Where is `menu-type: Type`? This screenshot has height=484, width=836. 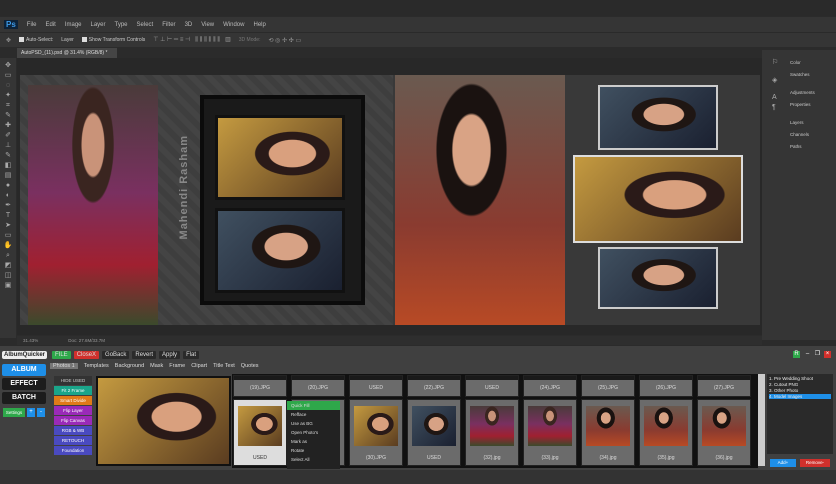
menu-type: Type is located at coordinates (121, 25).